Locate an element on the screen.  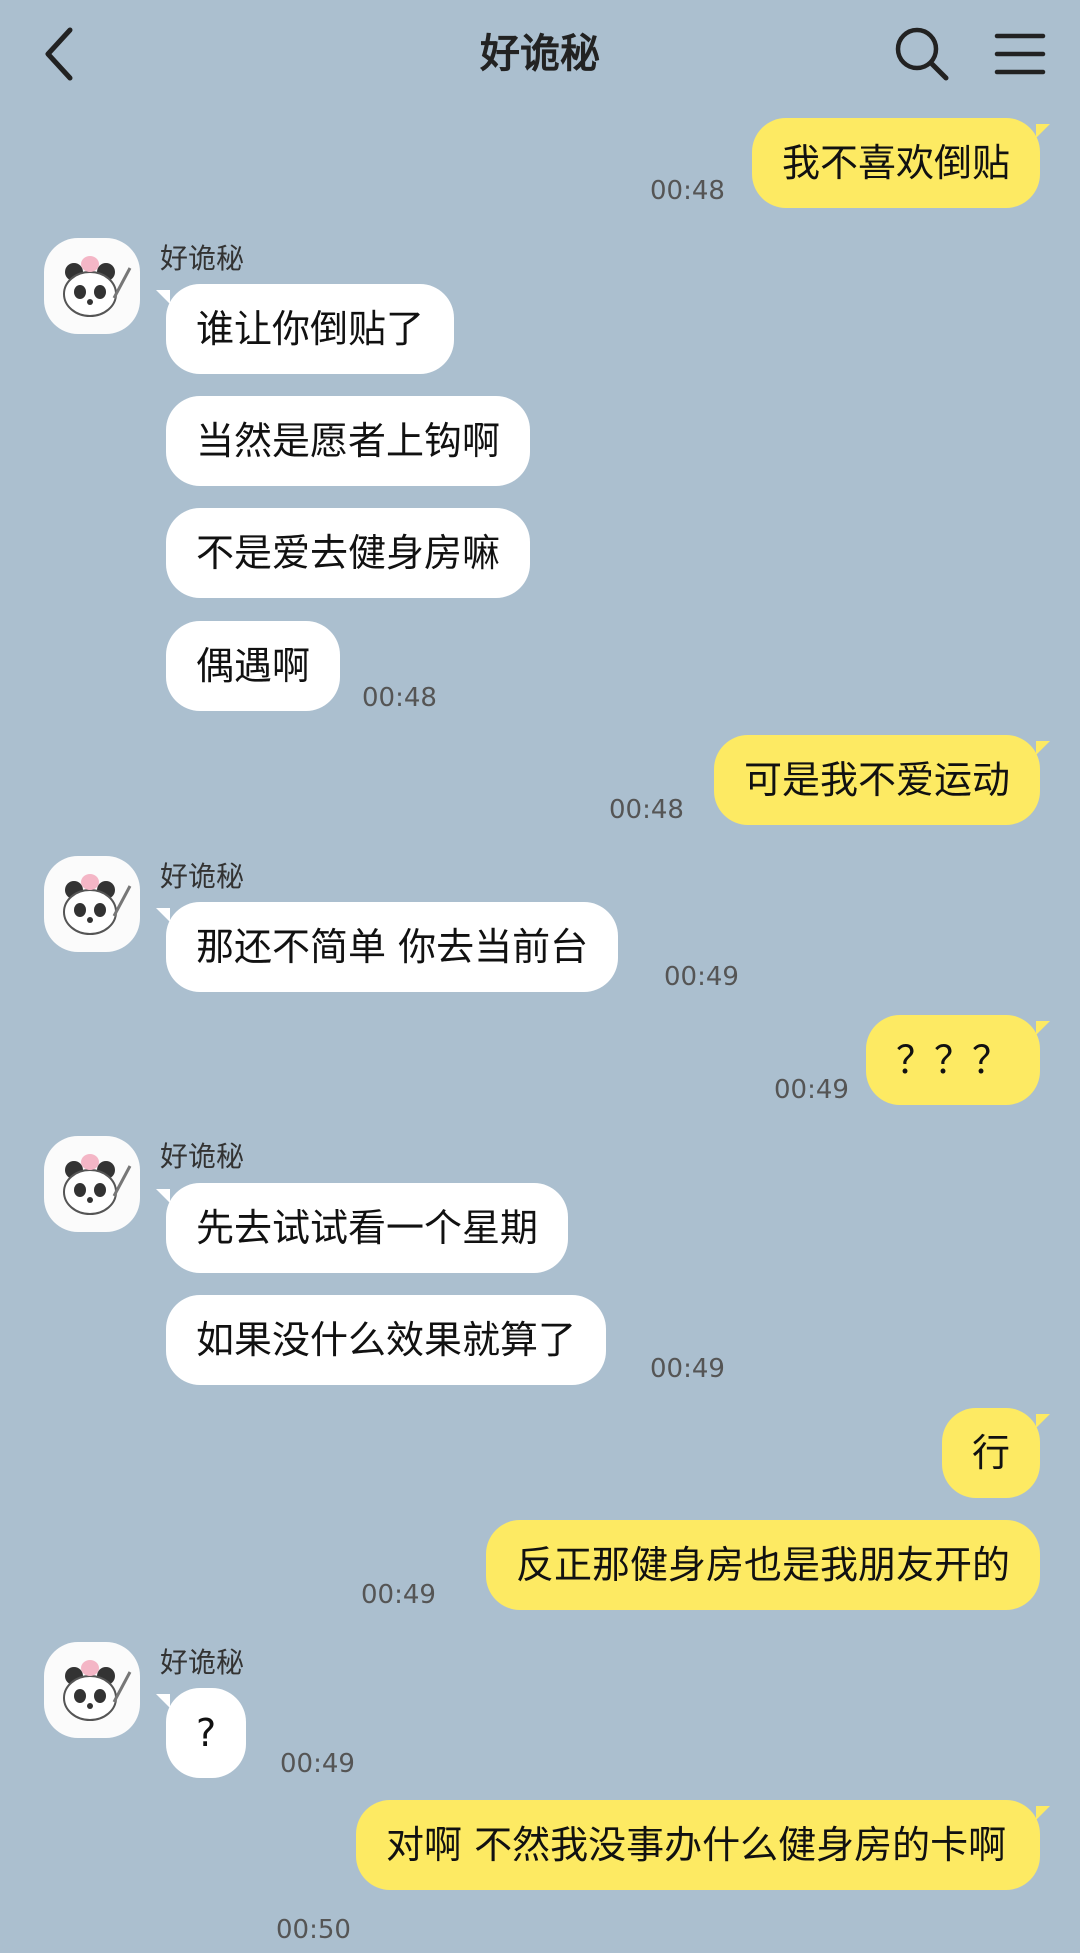
message-bubble-incoming: 偶遇啊 is located at coordinates (253, 666).